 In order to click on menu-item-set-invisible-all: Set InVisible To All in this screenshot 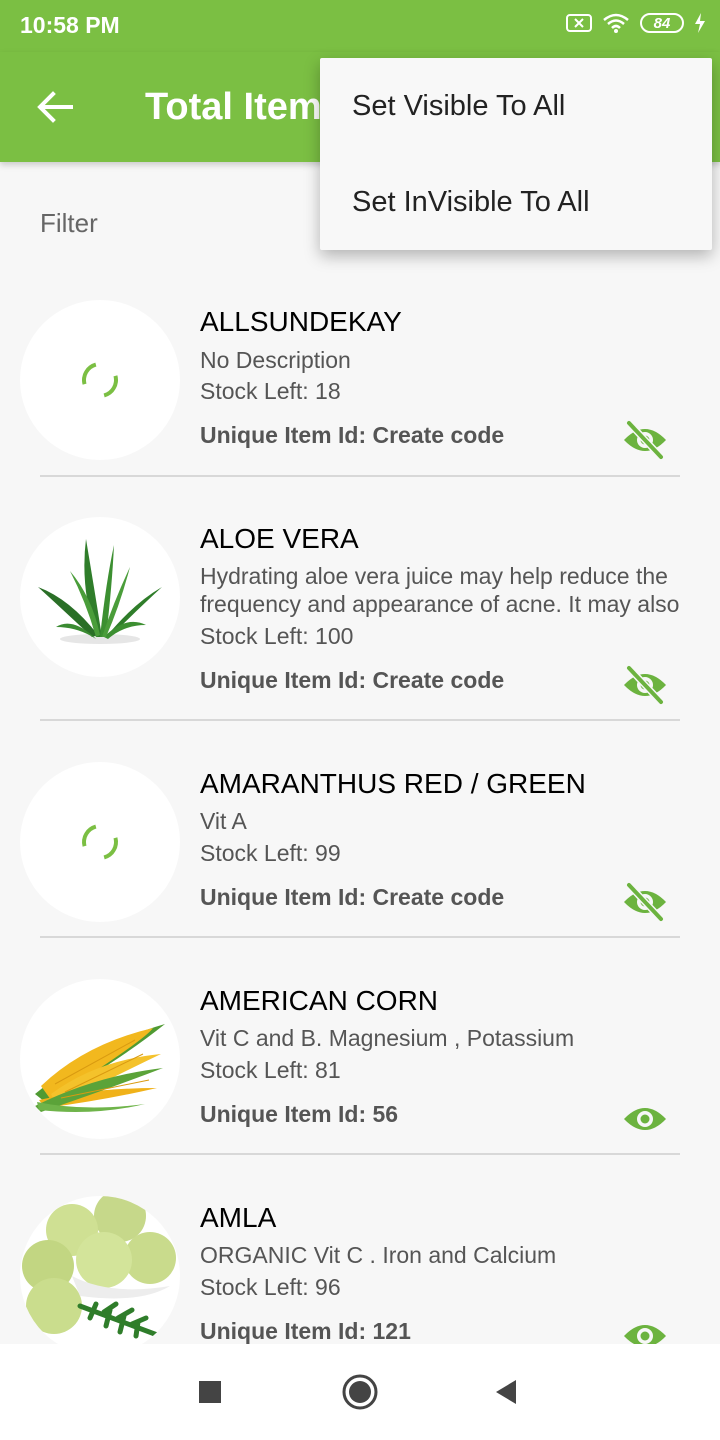, I will do `click(516, 202)`.